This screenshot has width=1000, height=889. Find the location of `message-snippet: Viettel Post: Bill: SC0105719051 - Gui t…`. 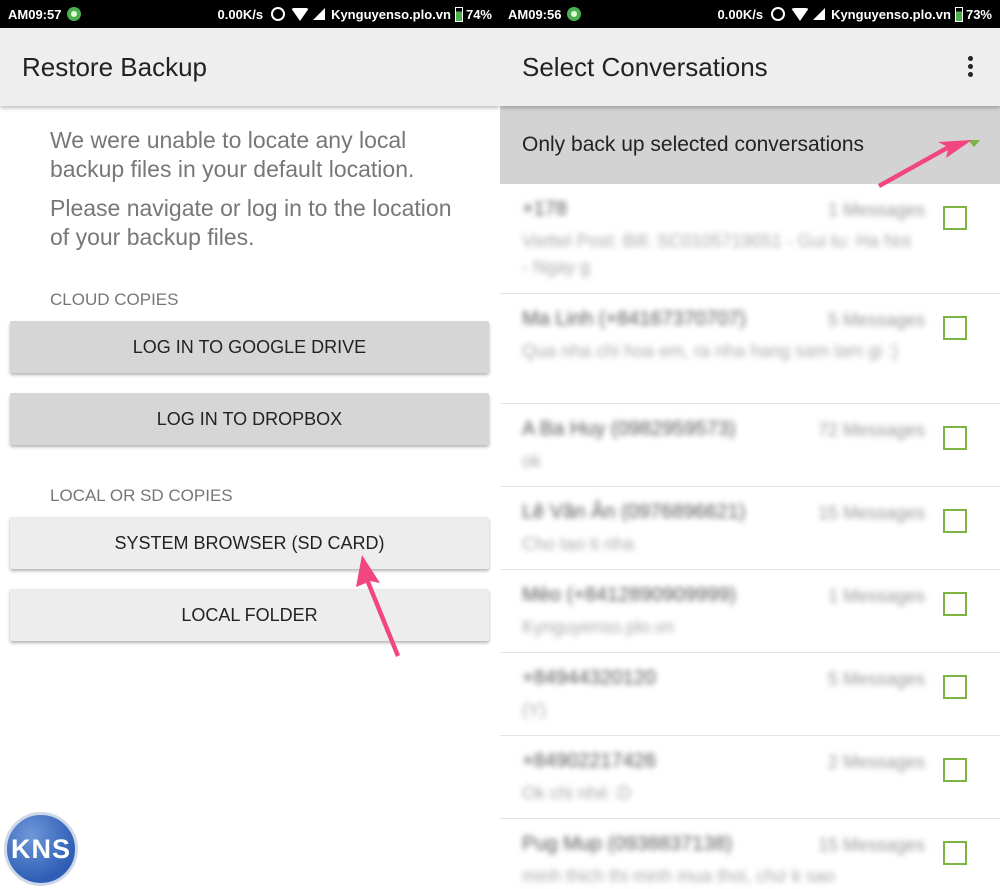

message-snippet: Viettel Post: Bill: SC0105719051 - Gui t… is located at coordinates (716, 254).